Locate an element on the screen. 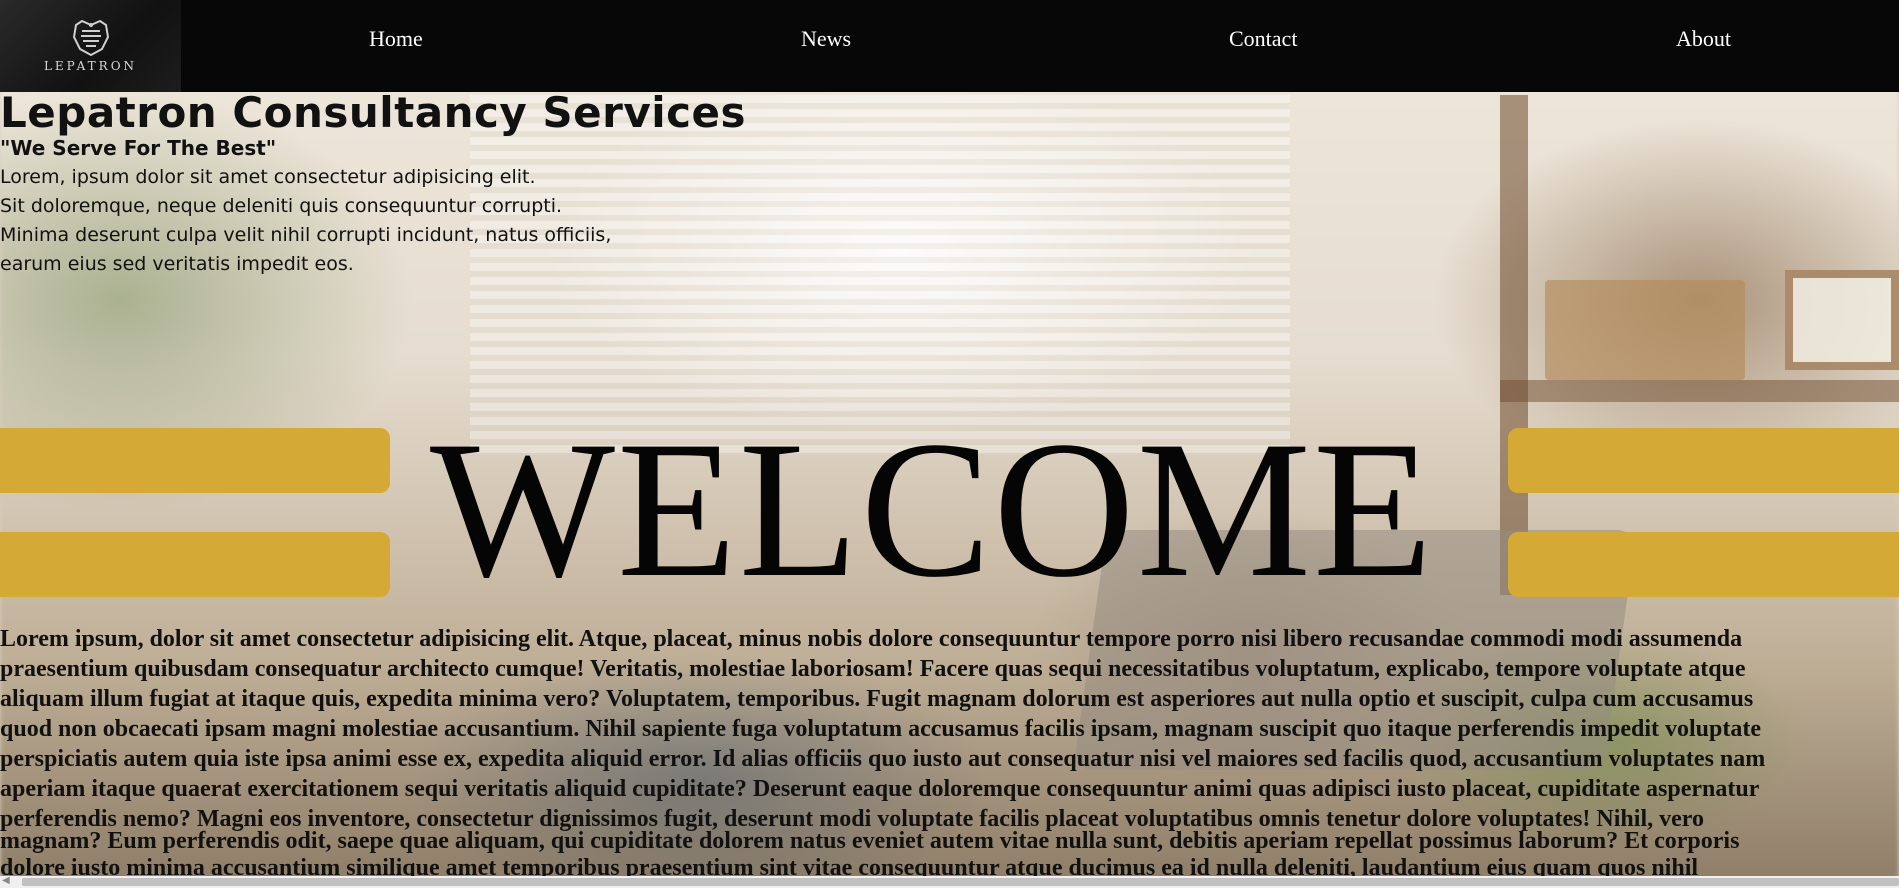  accent-bar-left-bottom is located at coordinates (195, 564).